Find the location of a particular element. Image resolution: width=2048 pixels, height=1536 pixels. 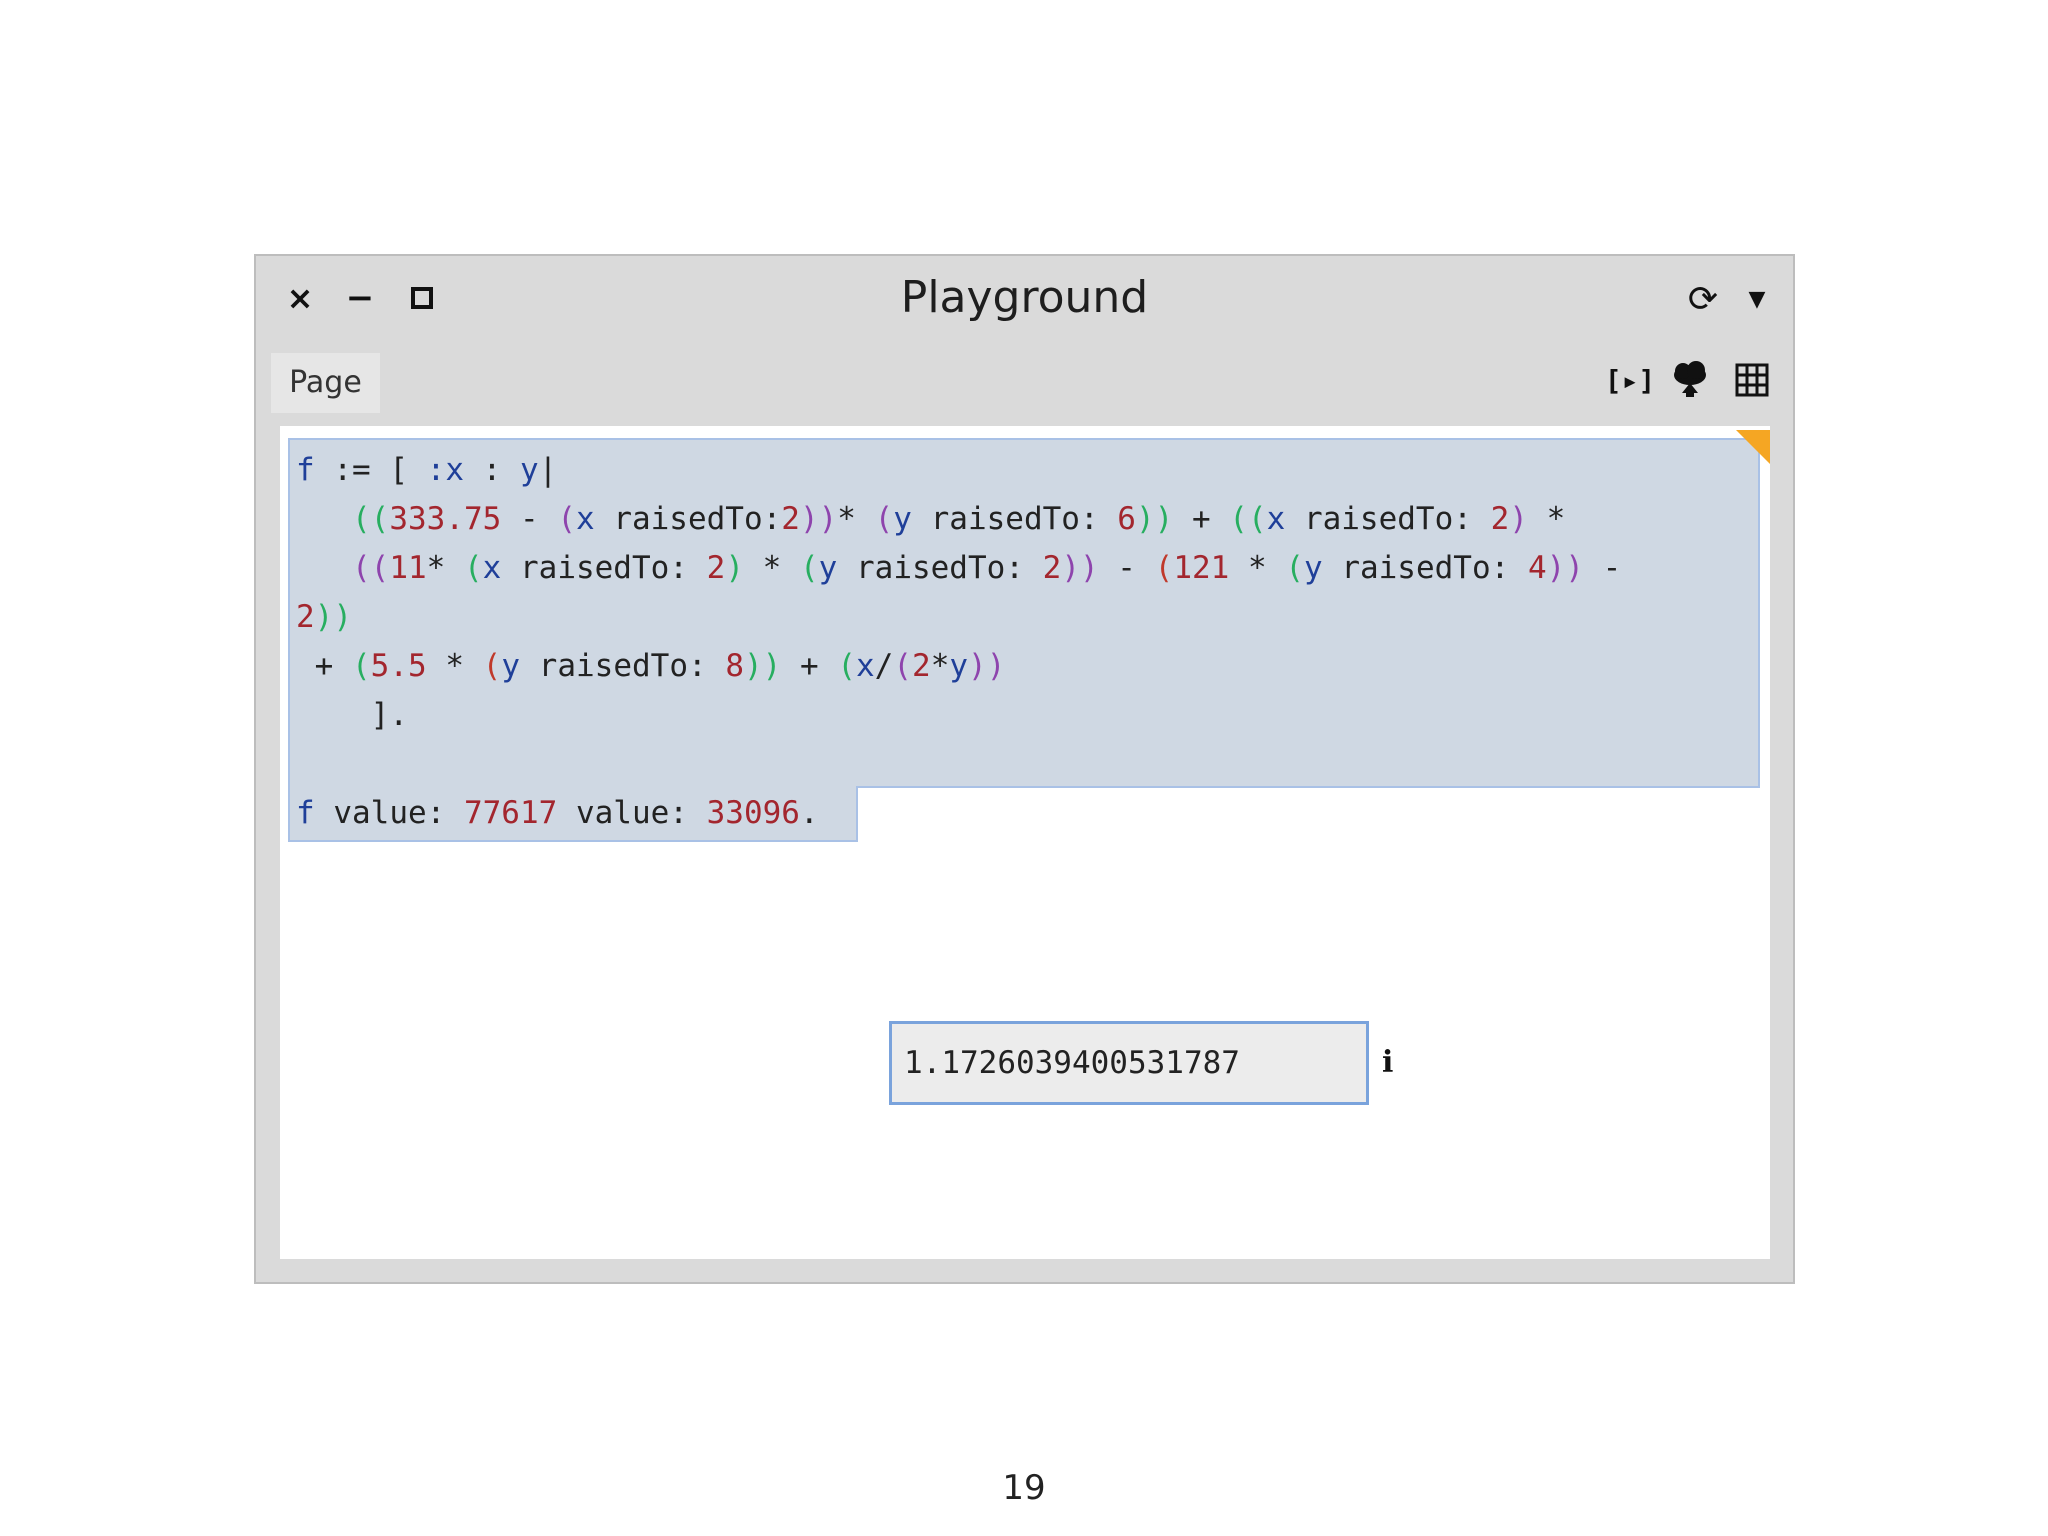

code-token: 8 is located at coordinates (734, 666).